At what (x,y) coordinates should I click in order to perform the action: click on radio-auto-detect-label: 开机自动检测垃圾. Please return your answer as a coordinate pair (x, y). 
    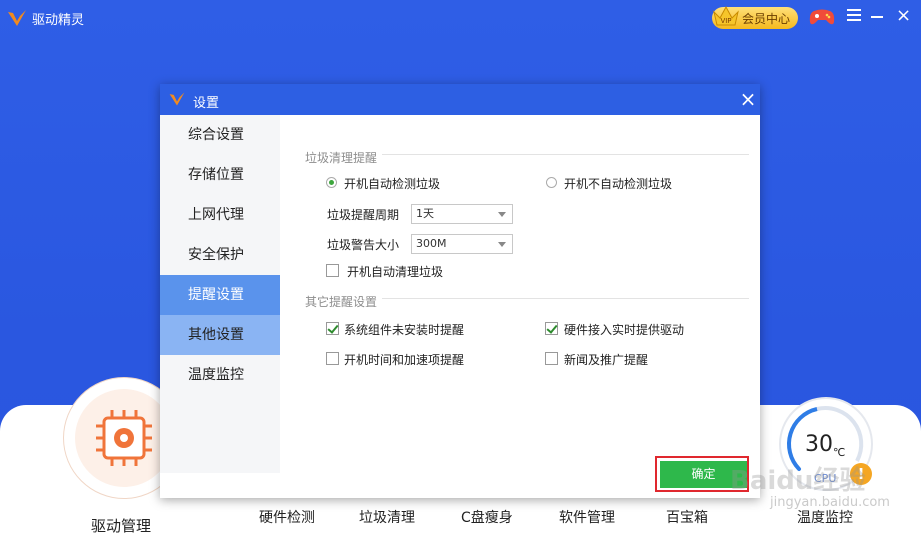
    Looking at the image, I should click on (392, 183).